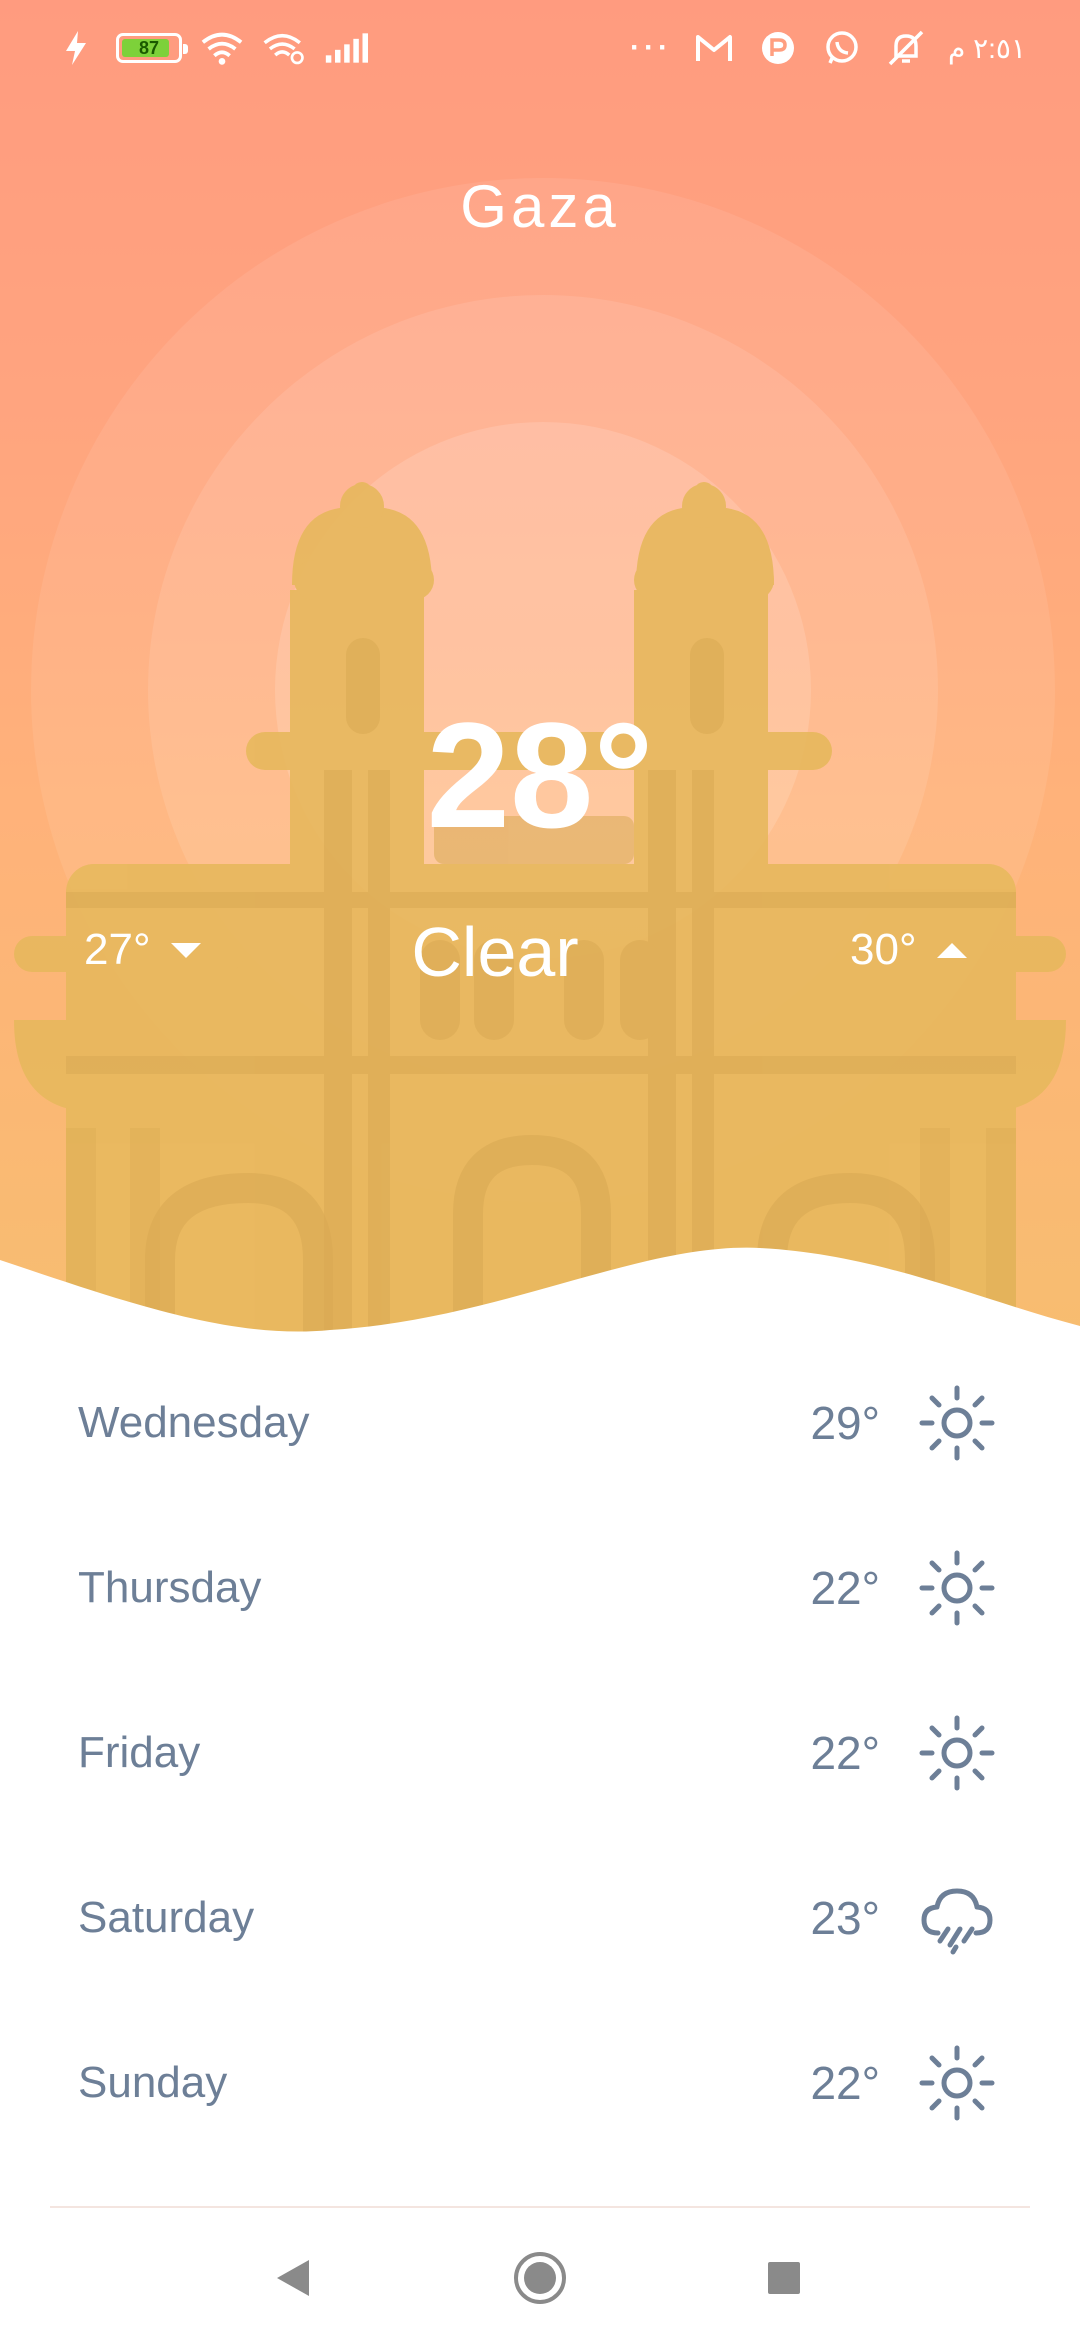 This screenshot has width=1080, height=2340. What do you see at coordinates (139, 1752) in the screenshot?
I see `forecast-day: Friday` at bounding box center [139, 1752].